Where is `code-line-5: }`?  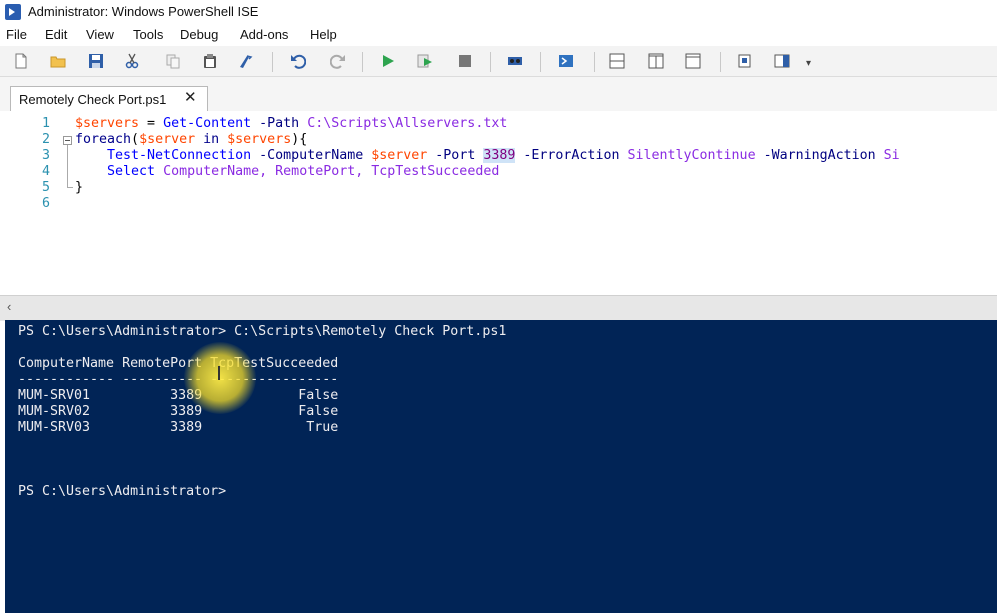
code-line-5: } is located at coordinates (79, 188).